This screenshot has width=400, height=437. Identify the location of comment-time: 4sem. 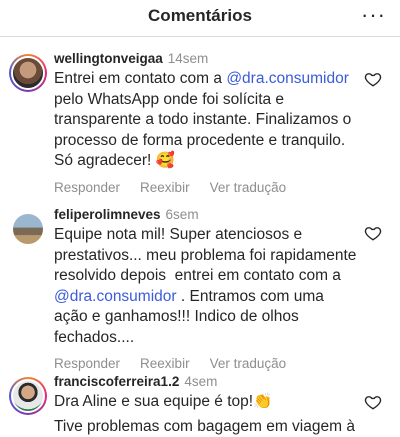
(200, 381).